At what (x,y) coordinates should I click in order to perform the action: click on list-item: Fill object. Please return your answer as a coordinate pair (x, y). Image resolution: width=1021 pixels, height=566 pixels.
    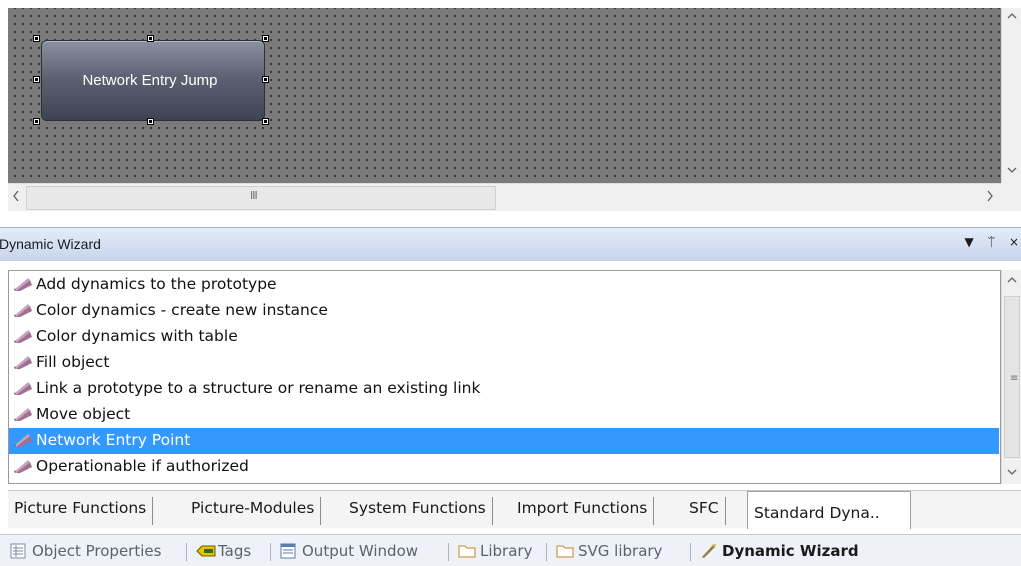
    Looking at the image, I should click on (504, 363).